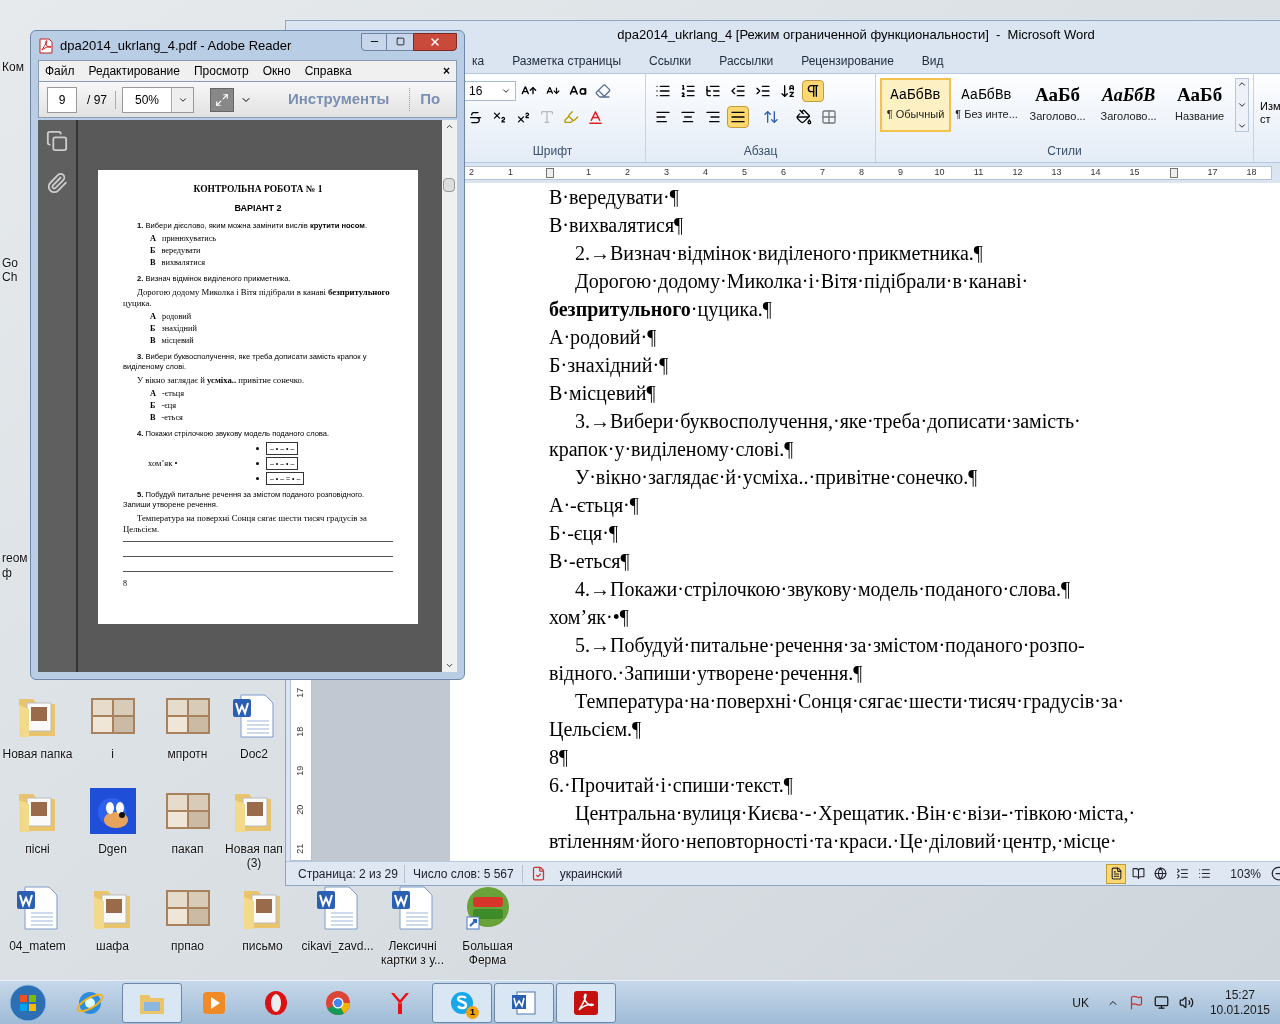  What do you see at coordinates (847, 61) in the screenshot?
I see `ribbon-tab: Рецензирование` at bounding box center [847, 61].